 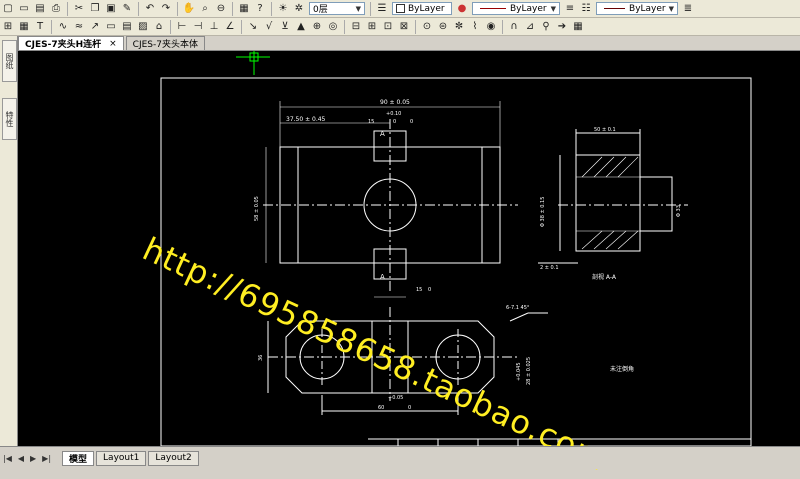 I want to click on balloon-icon: ◎, so click(x=333, y=27).